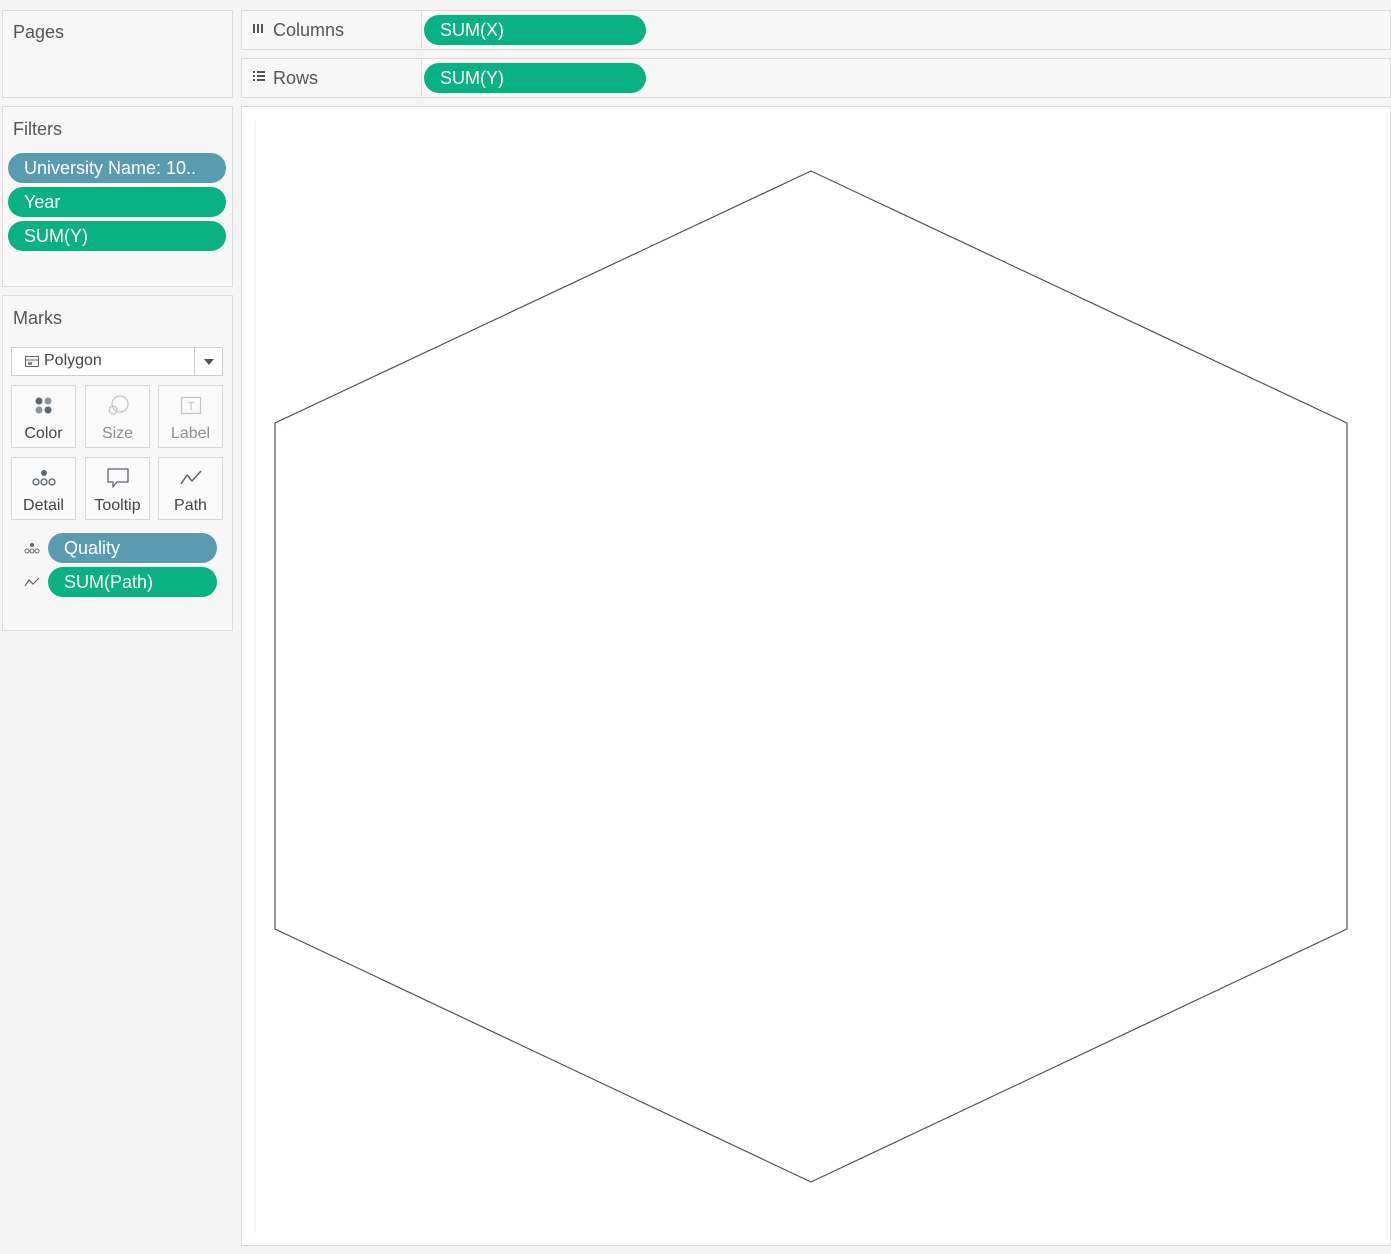  I want to click on columns-pill-sum-x: SUM(X), so click(535, 30).